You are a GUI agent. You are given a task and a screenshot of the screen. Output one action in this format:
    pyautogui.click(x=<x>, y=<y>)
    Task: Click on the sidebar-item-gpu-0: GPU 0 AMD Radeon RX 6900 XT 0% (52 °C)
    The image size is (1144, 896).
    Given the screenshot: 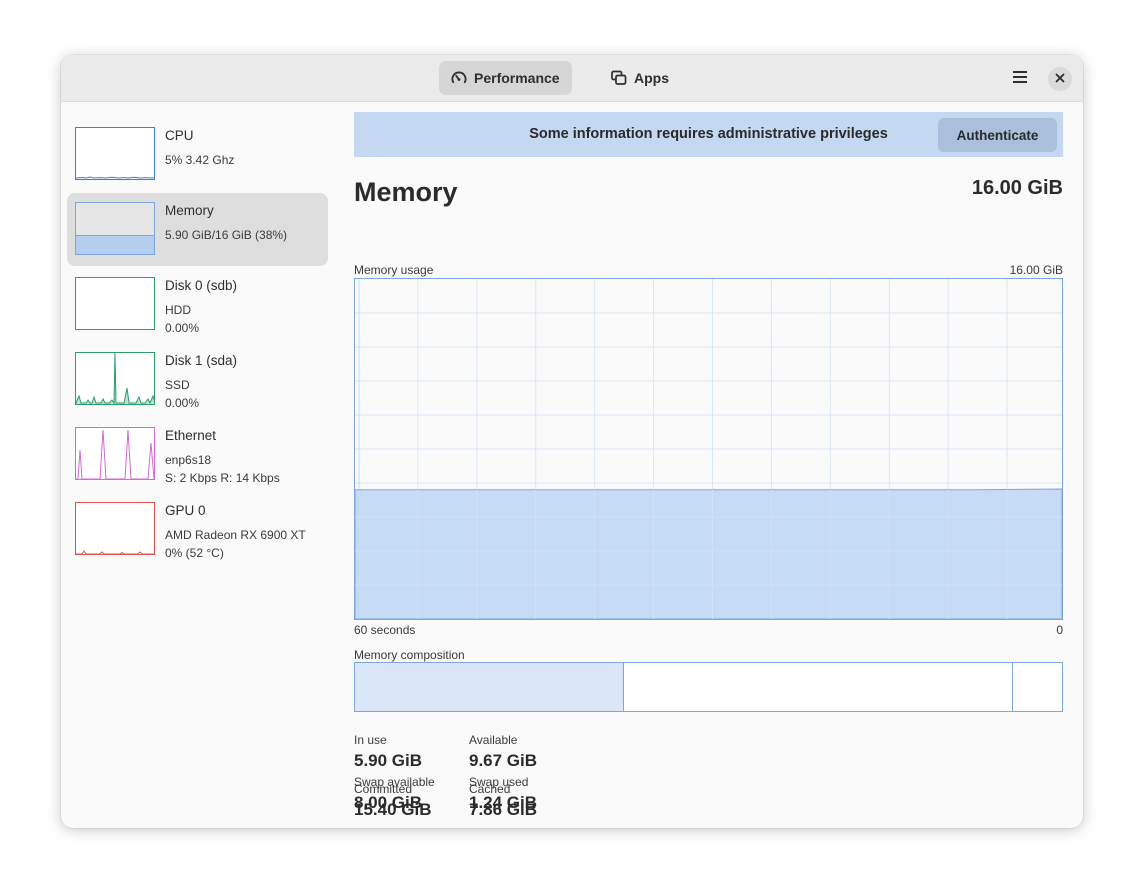 What is the action you would take?
    pyautogui.click(x=197, y=529)
    